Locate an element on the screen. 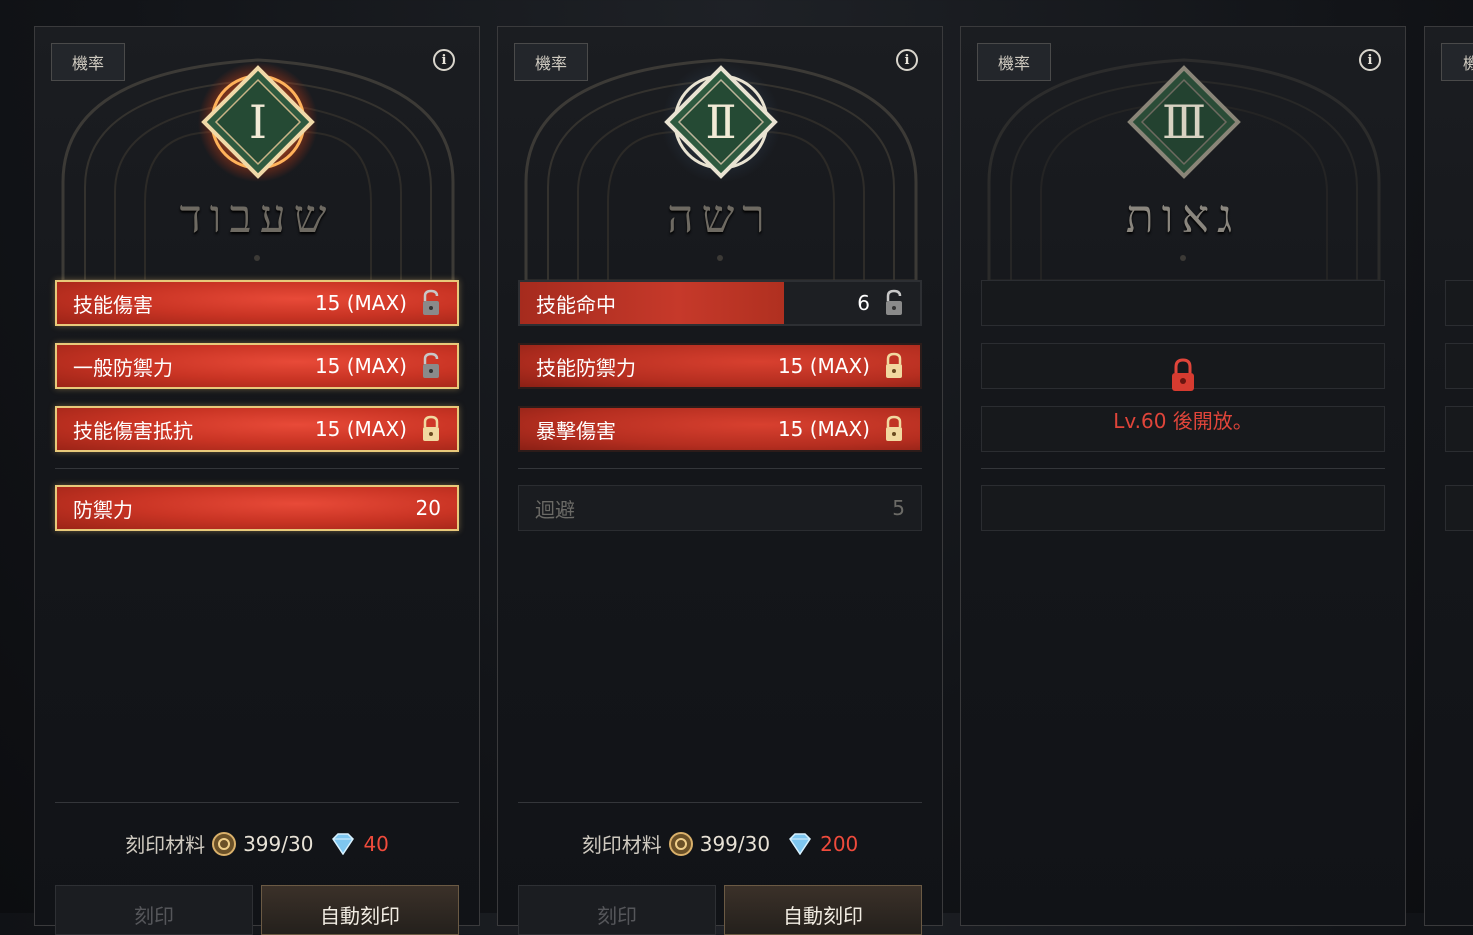 The height and width of the screenshot is (935, 1473). stat-label: 暴擊傷害 is located at coordinates (576, 430).